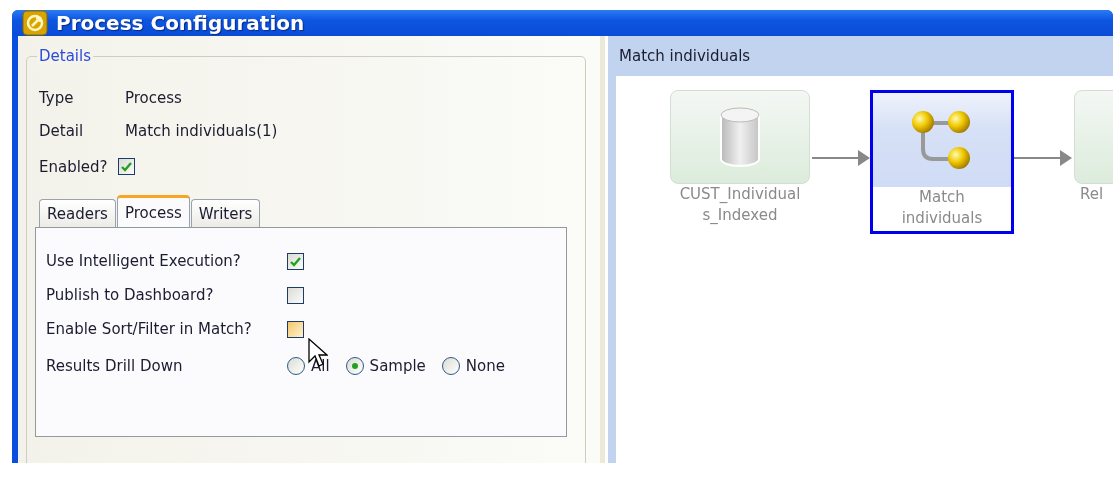 This screenshot has width=1113, height=478. What do you see at coordinates (149, 329) in the screenshot?
I see `option-label: Enable Sort/Filter in Match?` at bounding box center [149, 329].